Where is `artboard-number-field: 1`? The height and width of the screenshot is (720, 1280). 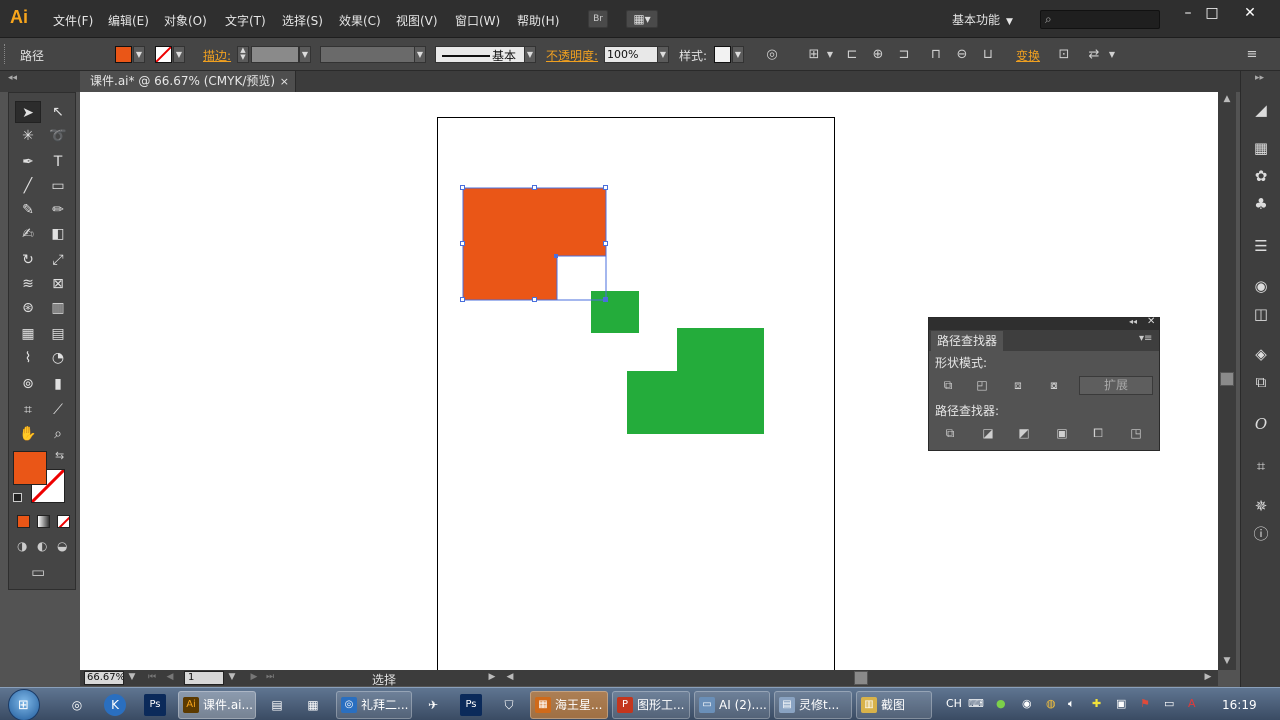
artboard-number-field: 1 is located at coordinates (204, 678).